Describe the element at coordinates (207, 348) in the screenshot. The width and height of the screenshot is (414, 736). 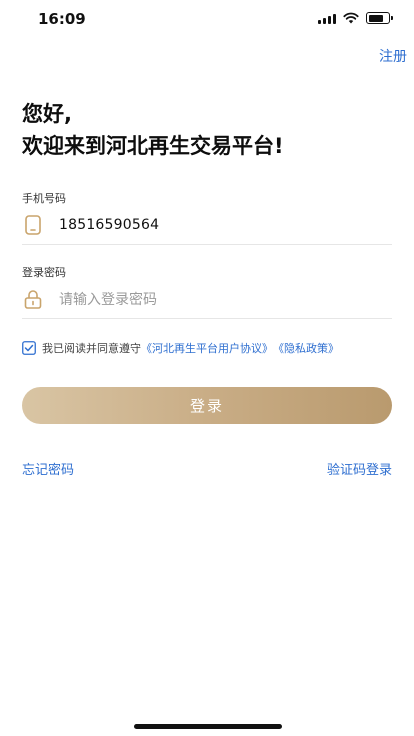
I see `user-agreement-link: 《河北再生平台用户协议》` at that location.